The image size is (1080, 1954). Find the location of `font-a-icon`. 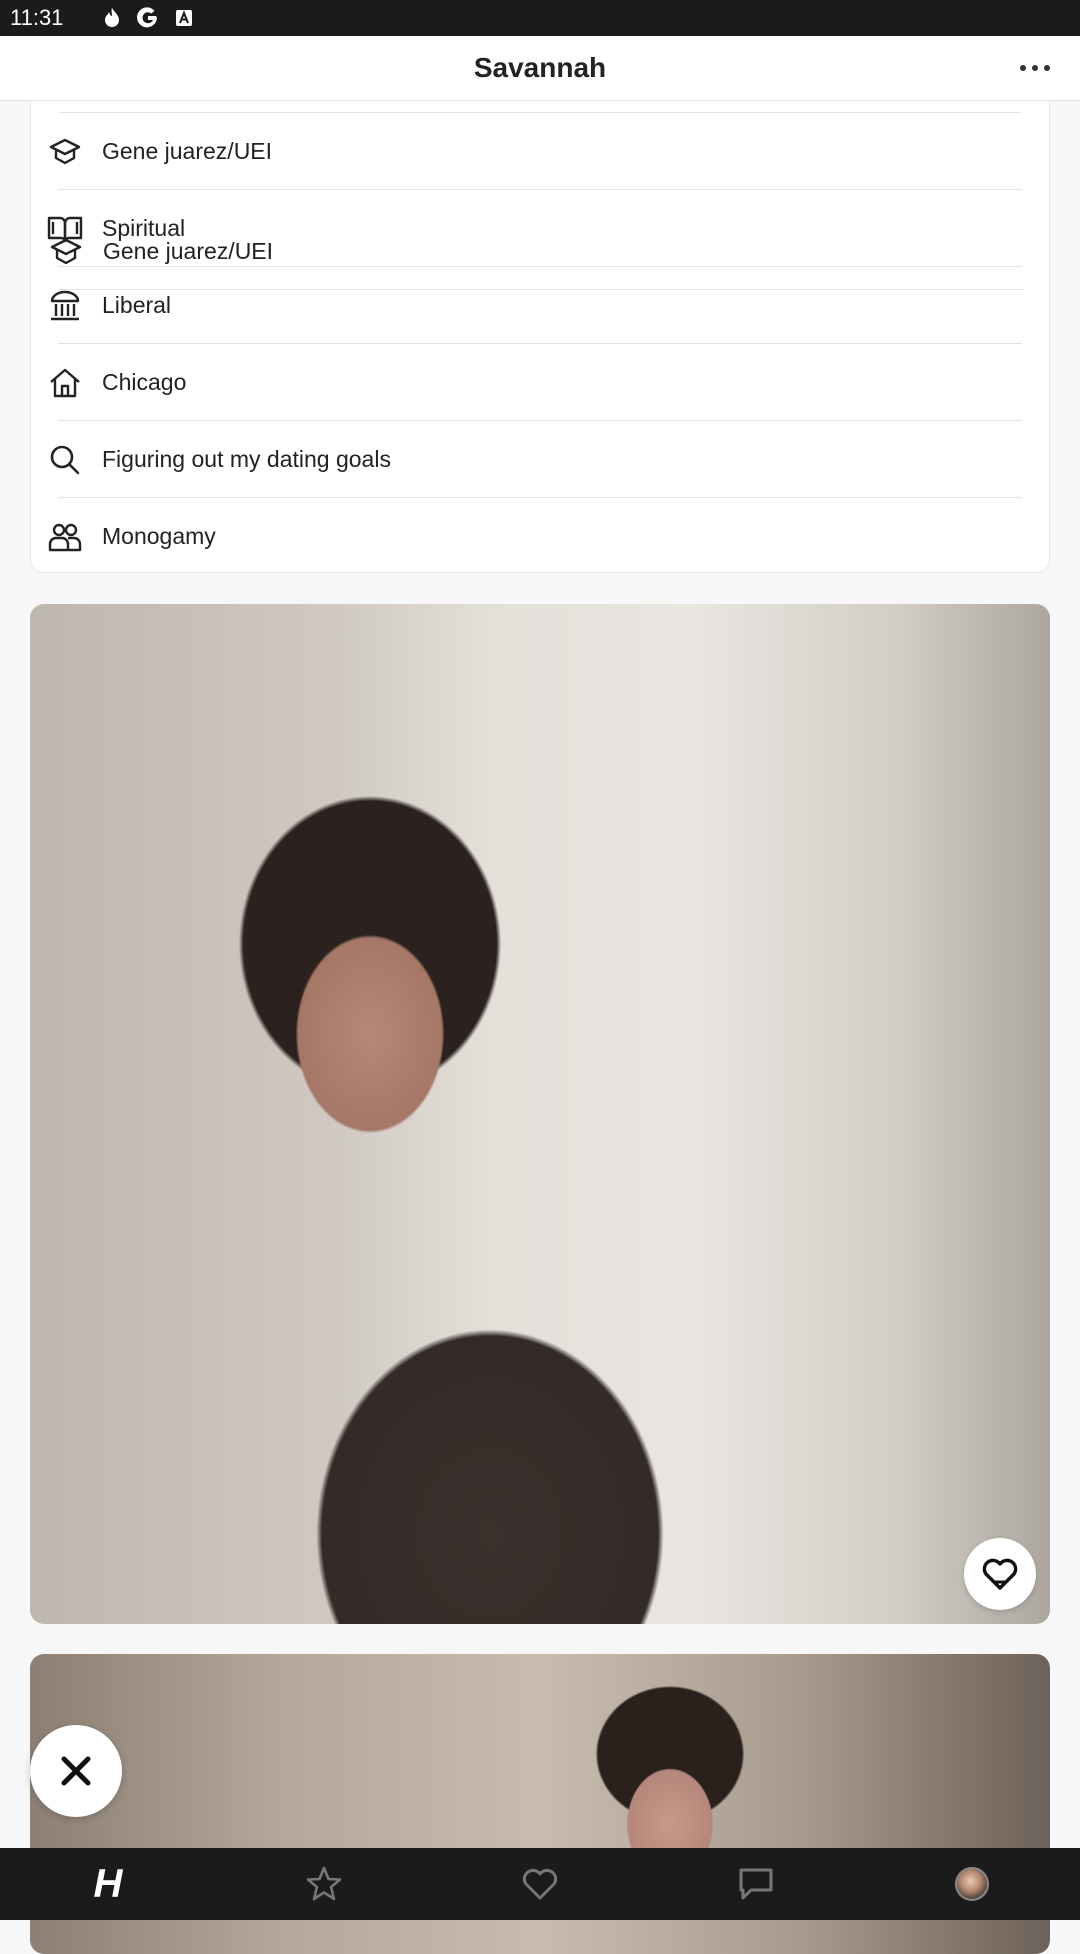

font-a-icon is located at coordinates (184, 18).